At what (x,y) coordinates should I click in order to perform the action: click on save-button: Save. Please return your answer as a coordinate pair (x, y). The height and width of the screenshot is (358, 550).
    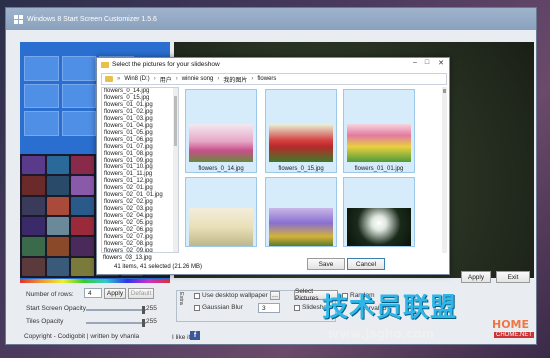
    Looking at the image, I should click on (326, 264).